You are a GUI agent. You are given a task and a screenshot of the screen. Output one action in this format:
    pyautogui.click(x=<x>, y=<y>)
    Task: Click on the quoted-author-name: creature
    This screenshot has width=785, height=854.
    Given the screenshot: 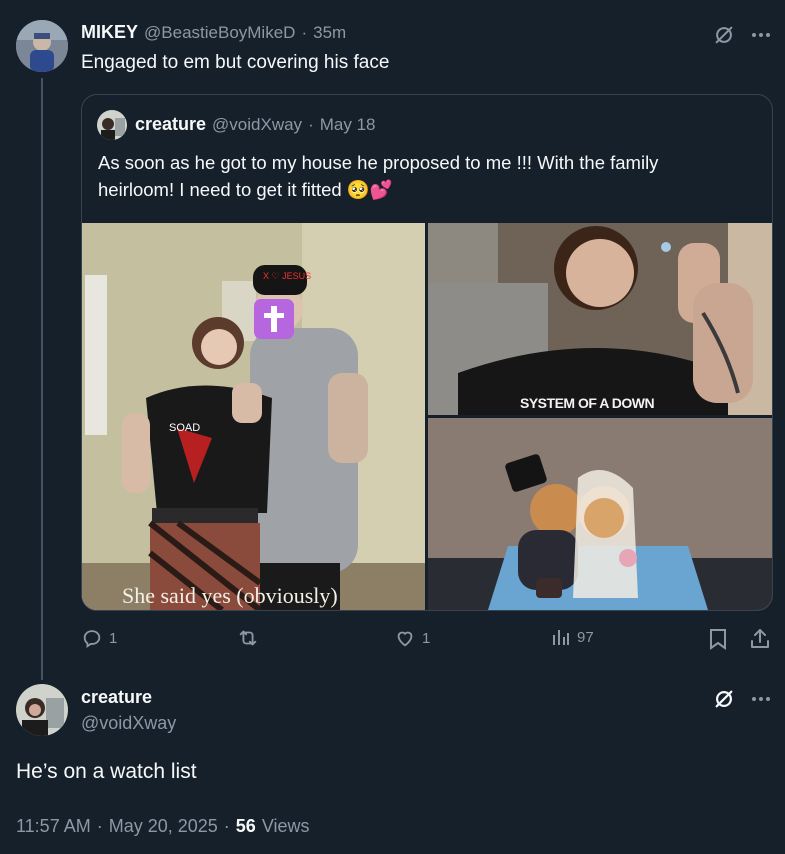 What is the action you would take?
    pyautogui.click(x=170, y=124)
    